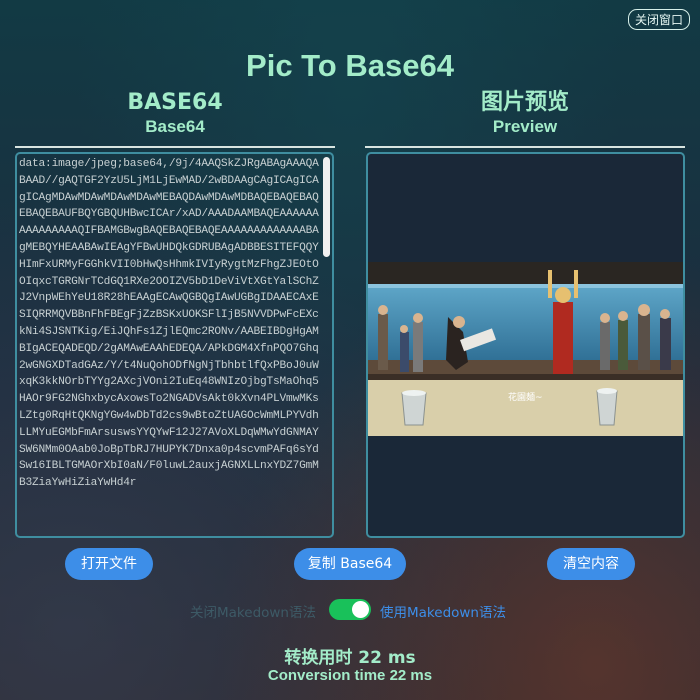  What do you see at coordinates (591, 564) in the screenshot?
I see `clear-content-button: 清空内容` at bounding box center [591, 564].